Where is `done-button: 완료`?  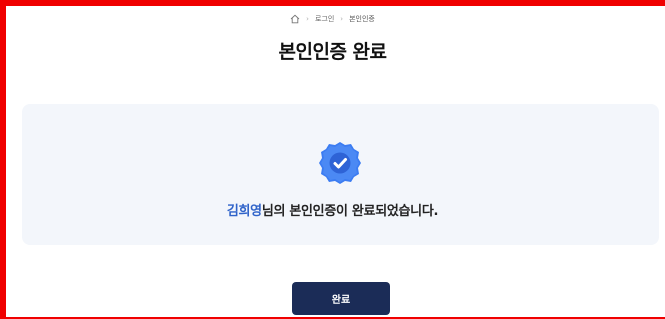
done-button: 완료 is located at coordinates (341, 298).